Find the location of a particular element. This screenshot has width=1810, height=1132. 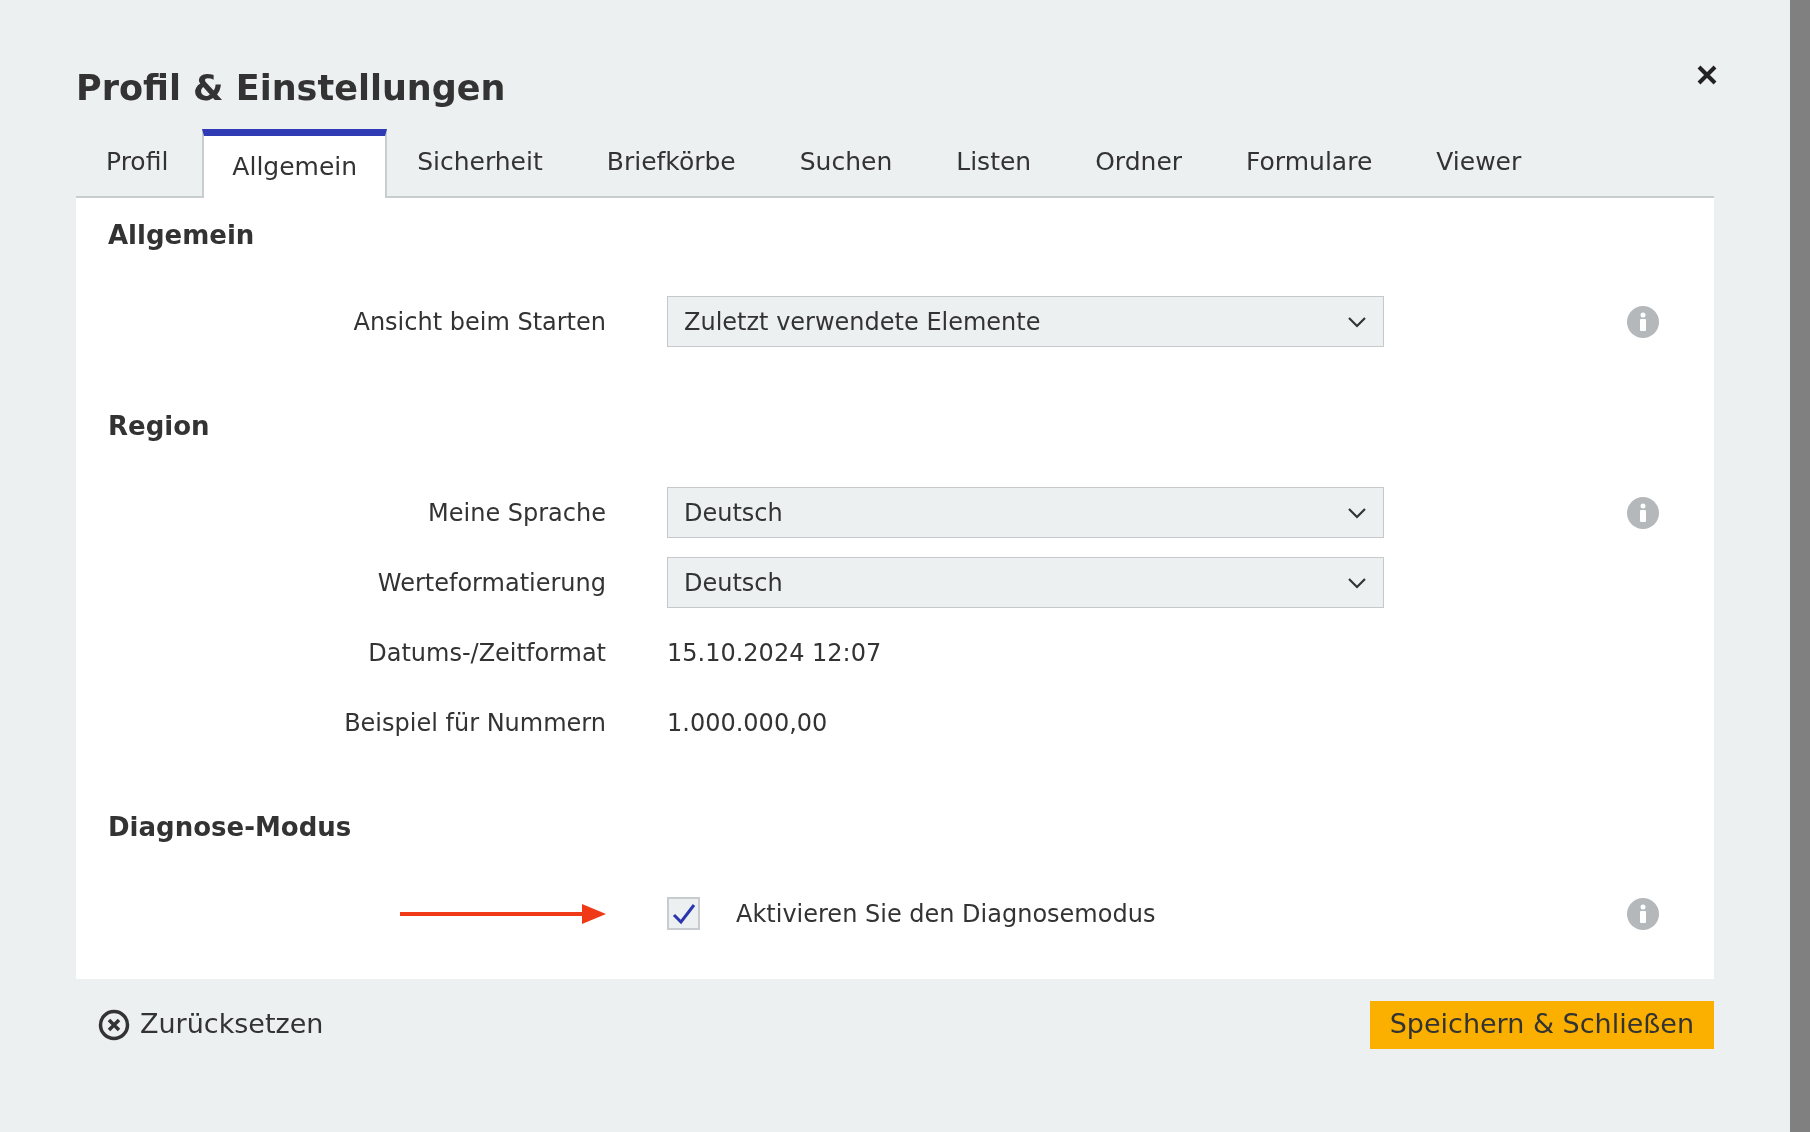

close-button is located at coordinates (1707, 75).